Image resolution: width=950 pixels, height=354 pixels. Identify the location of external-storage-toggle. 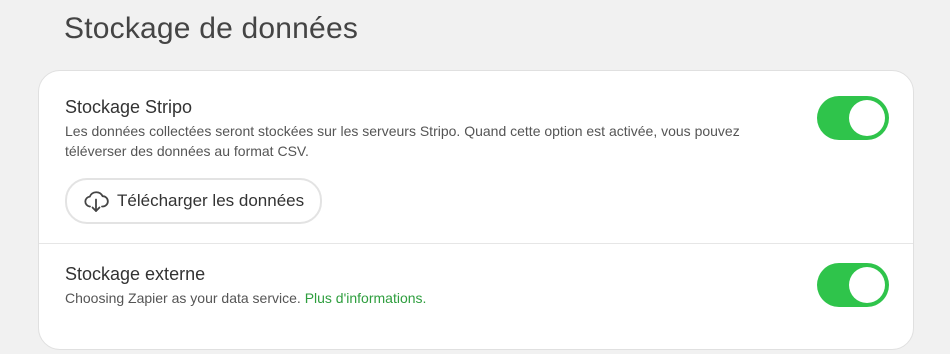
(853, 285).